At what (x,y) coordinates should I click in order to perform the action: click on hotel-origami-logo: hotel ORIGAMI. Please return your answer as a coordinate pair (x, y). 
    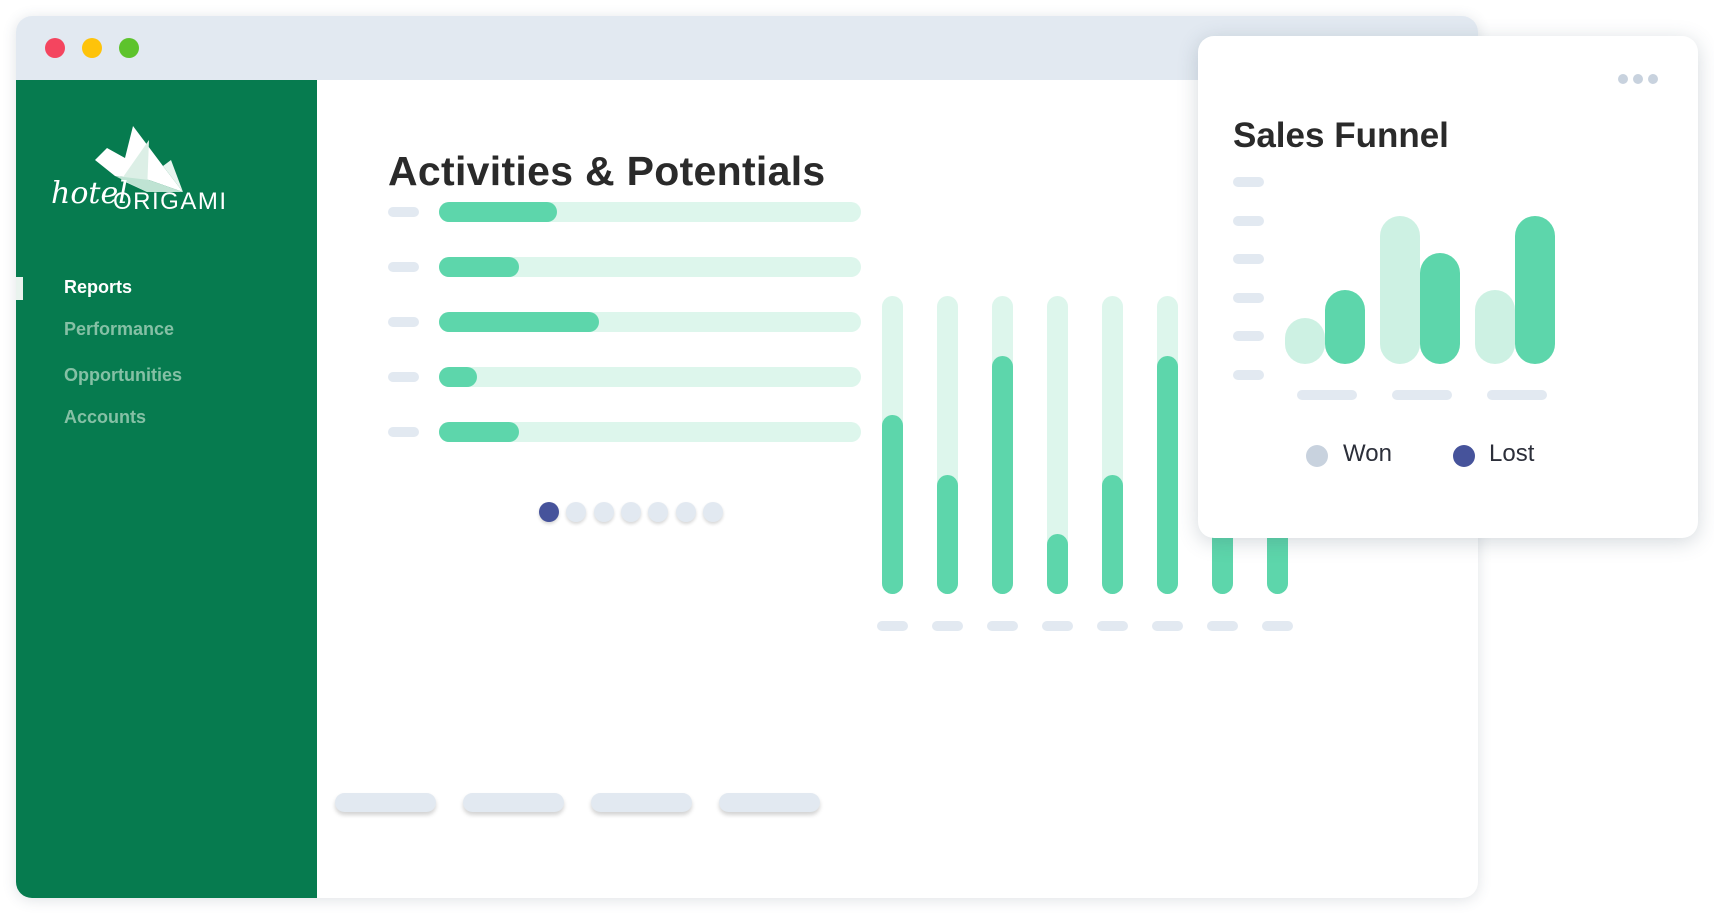
    Looking at the image, I should click on (166, 173).